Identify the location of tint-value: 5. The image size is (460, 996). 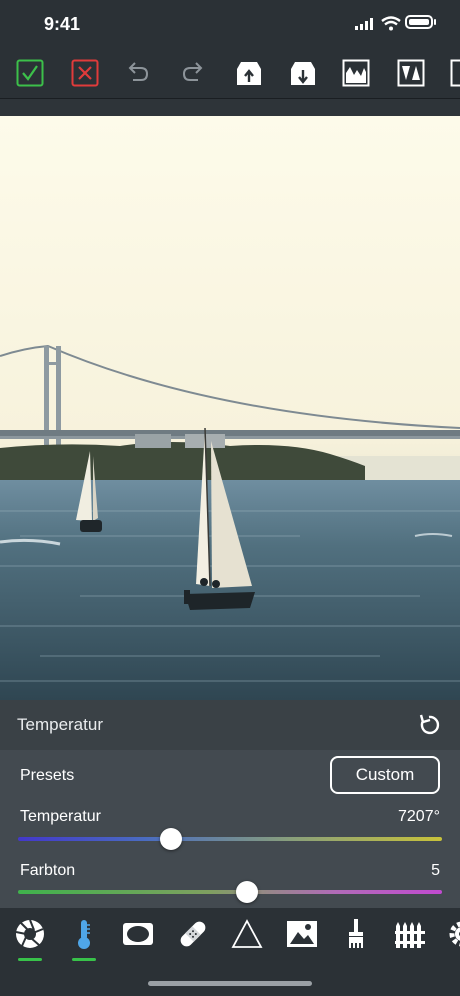
(435, 870).